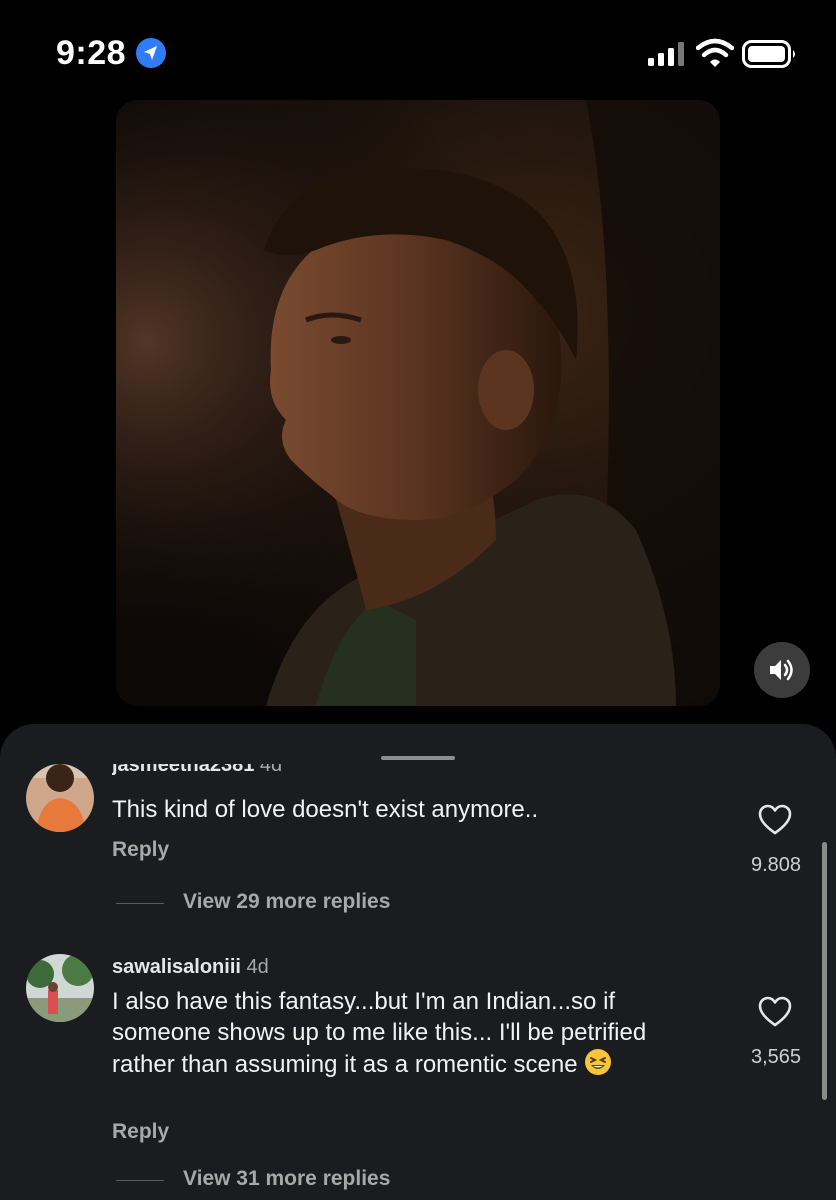 Image resolution: width=836 pixels, height=1200 pixels. I want to click on volume-button, so click(782, 670).